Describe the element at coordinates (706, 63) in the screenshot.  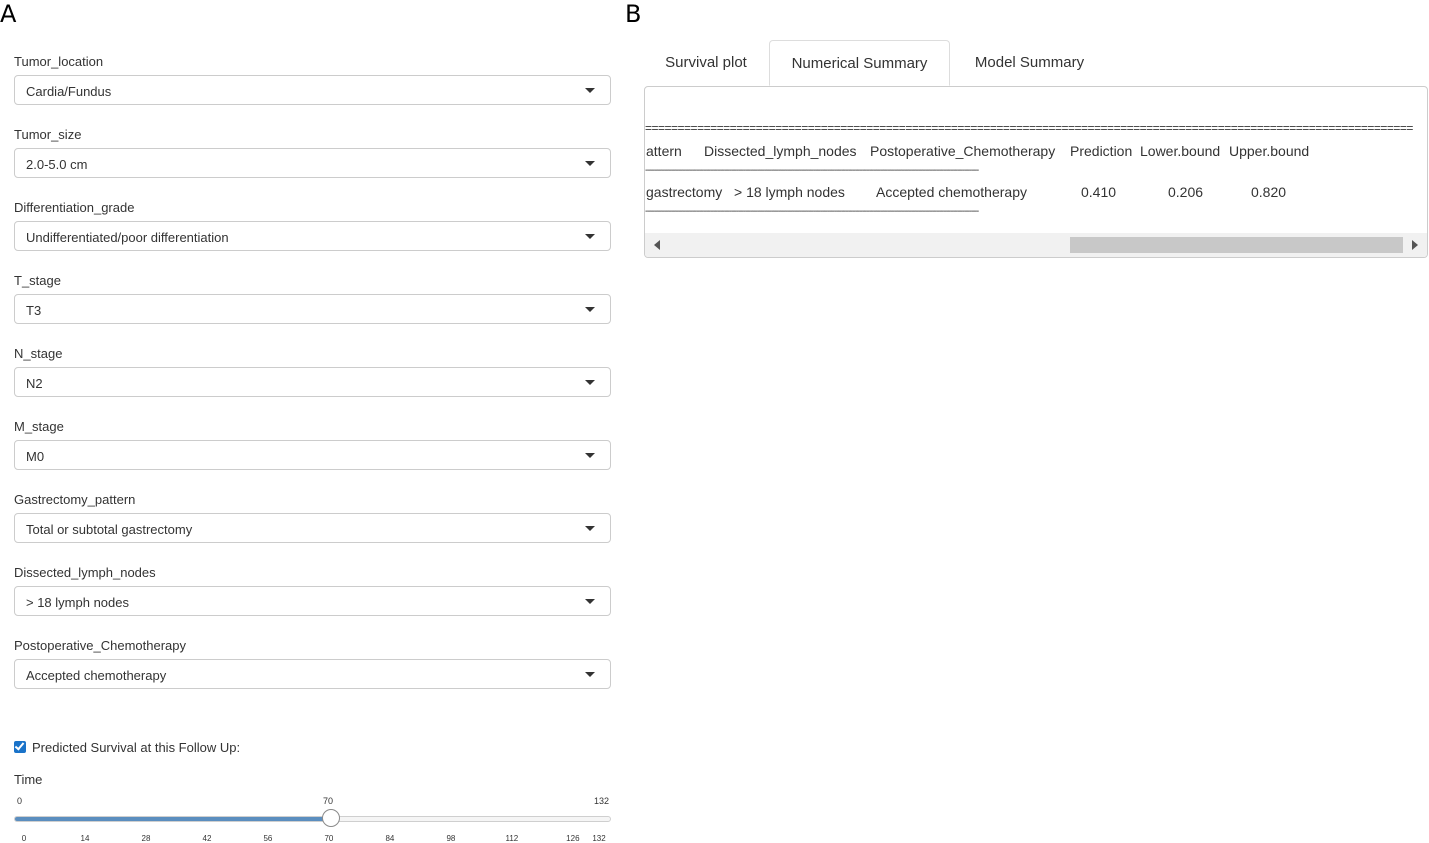
I see `tab-survival-plot: Survival plot` at that location.